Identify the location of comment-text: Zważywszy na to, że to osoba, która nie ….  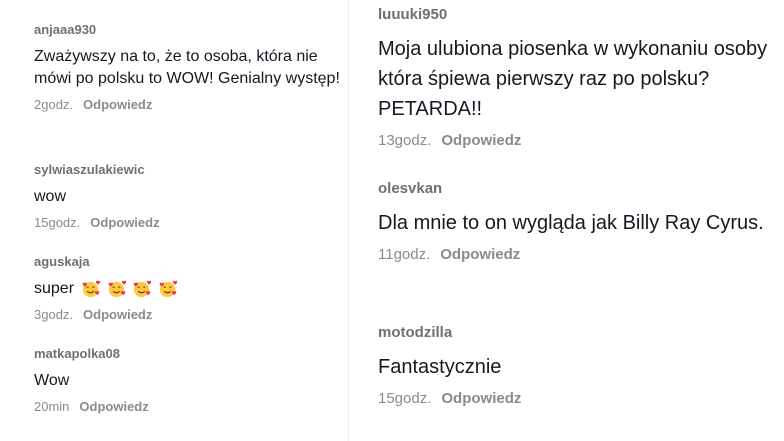
(187, 67).